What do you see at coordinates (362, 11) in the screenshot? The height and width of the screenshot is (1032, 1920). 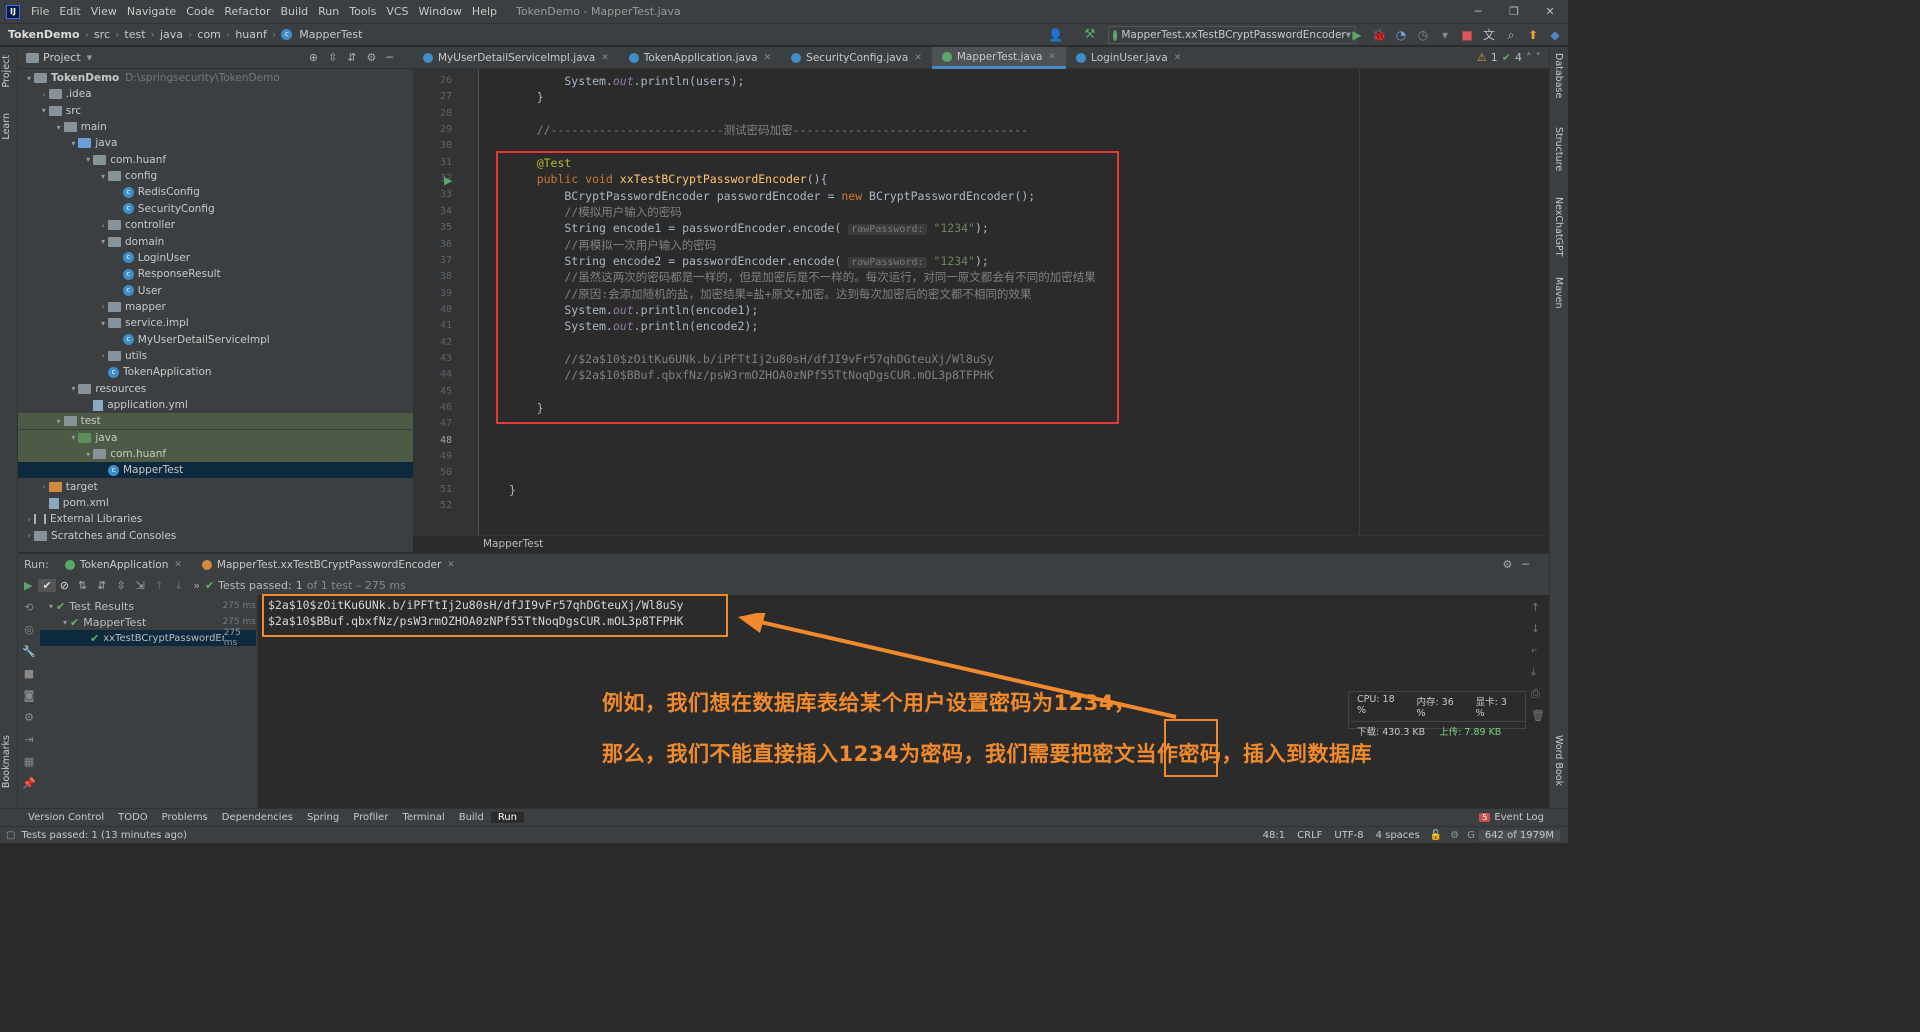 I see `menu-tools: Tools` at bounding box center [362, 11].